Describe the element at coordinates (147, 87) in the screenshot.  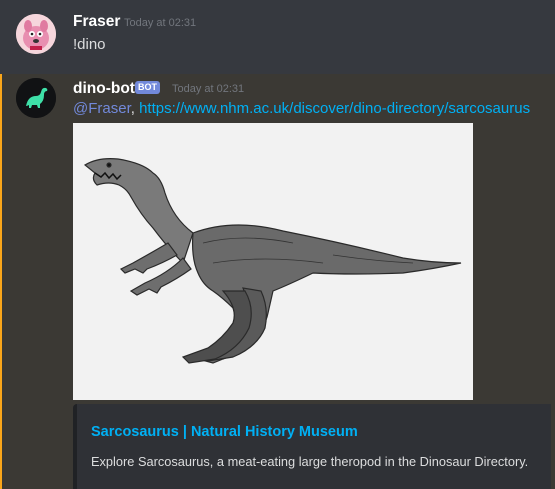
I see `bot-badge: BOT` at that location.